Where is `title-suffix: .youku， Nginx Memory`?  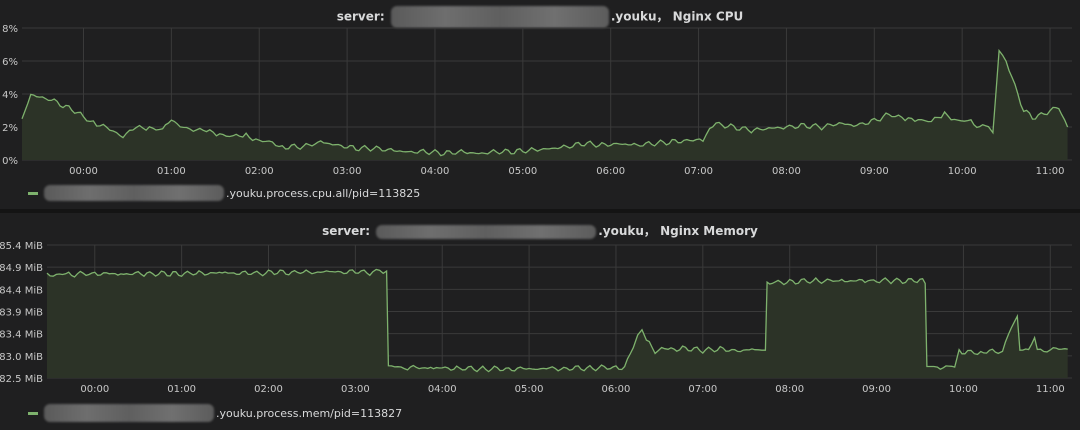 title-suffix: .youku， Nginx Memory is located at coordinates (678, 231).